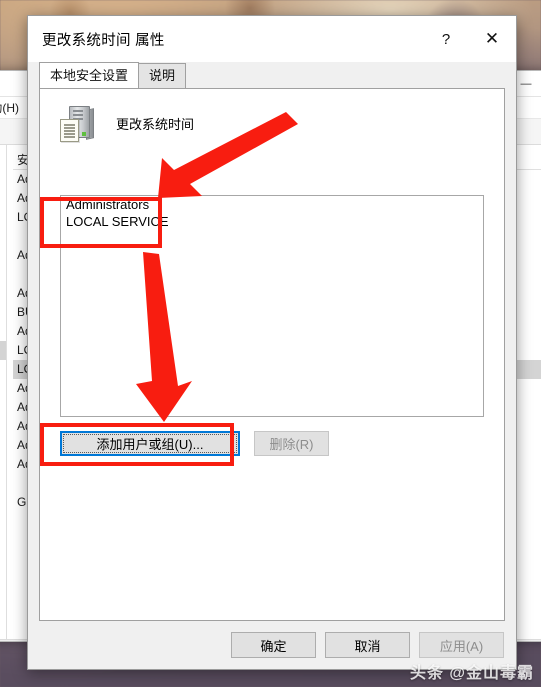  Describe the element at coordinates (3, 293) in the screenshot. I see `tree-node-account-policies: 账户策略` at that location.